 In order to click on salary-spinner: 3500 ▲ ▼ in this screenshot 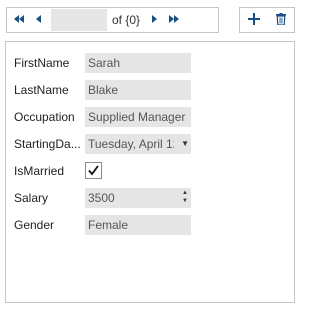, I will do `click(138, 198)`.